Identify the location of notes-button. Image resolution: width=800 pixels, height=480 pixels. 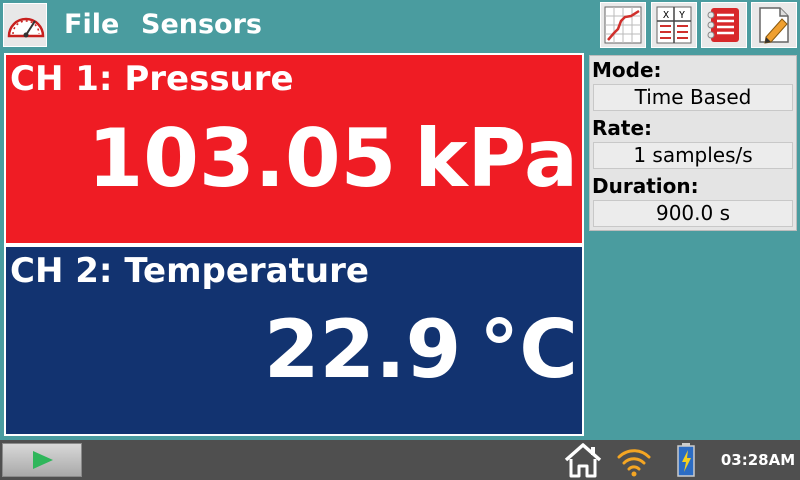
(724, 25).